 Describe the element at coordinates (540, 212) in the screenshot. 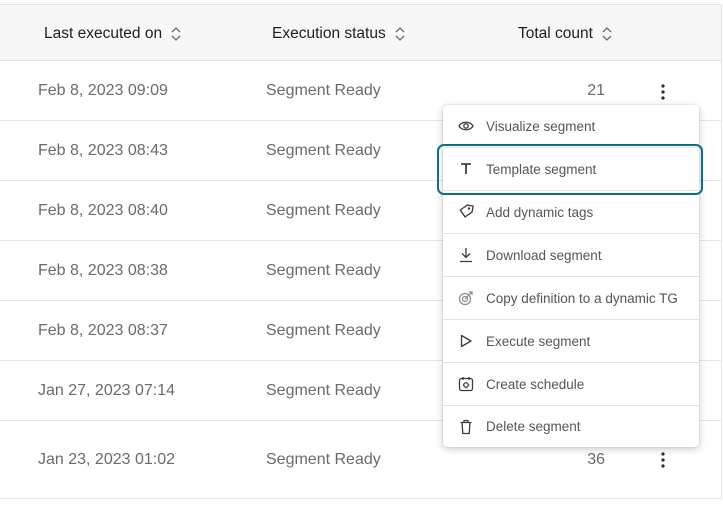

I see `menu-item-label: Add dynamic tags` at that location.